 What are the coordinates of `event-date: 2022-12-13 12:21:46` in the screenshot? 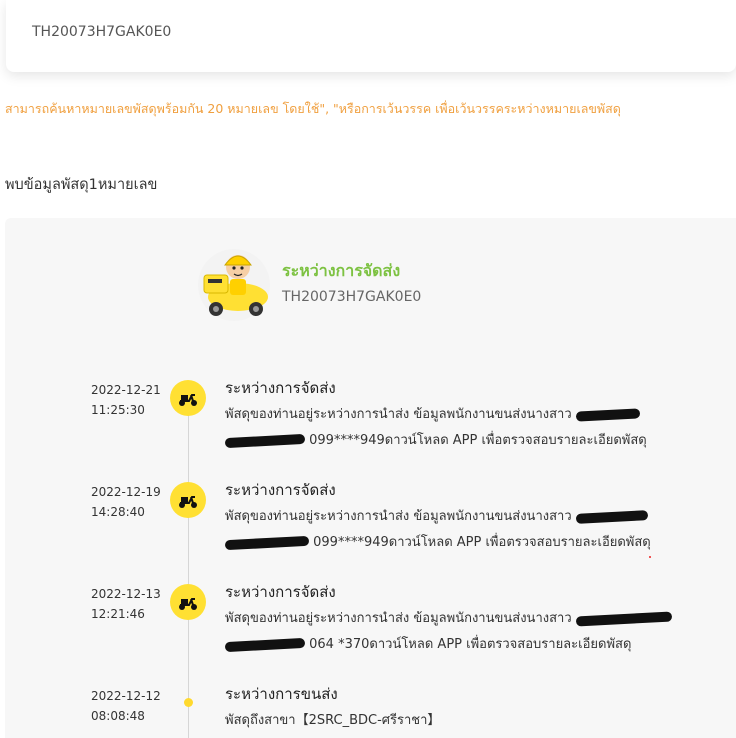 It's located at (126, 604).